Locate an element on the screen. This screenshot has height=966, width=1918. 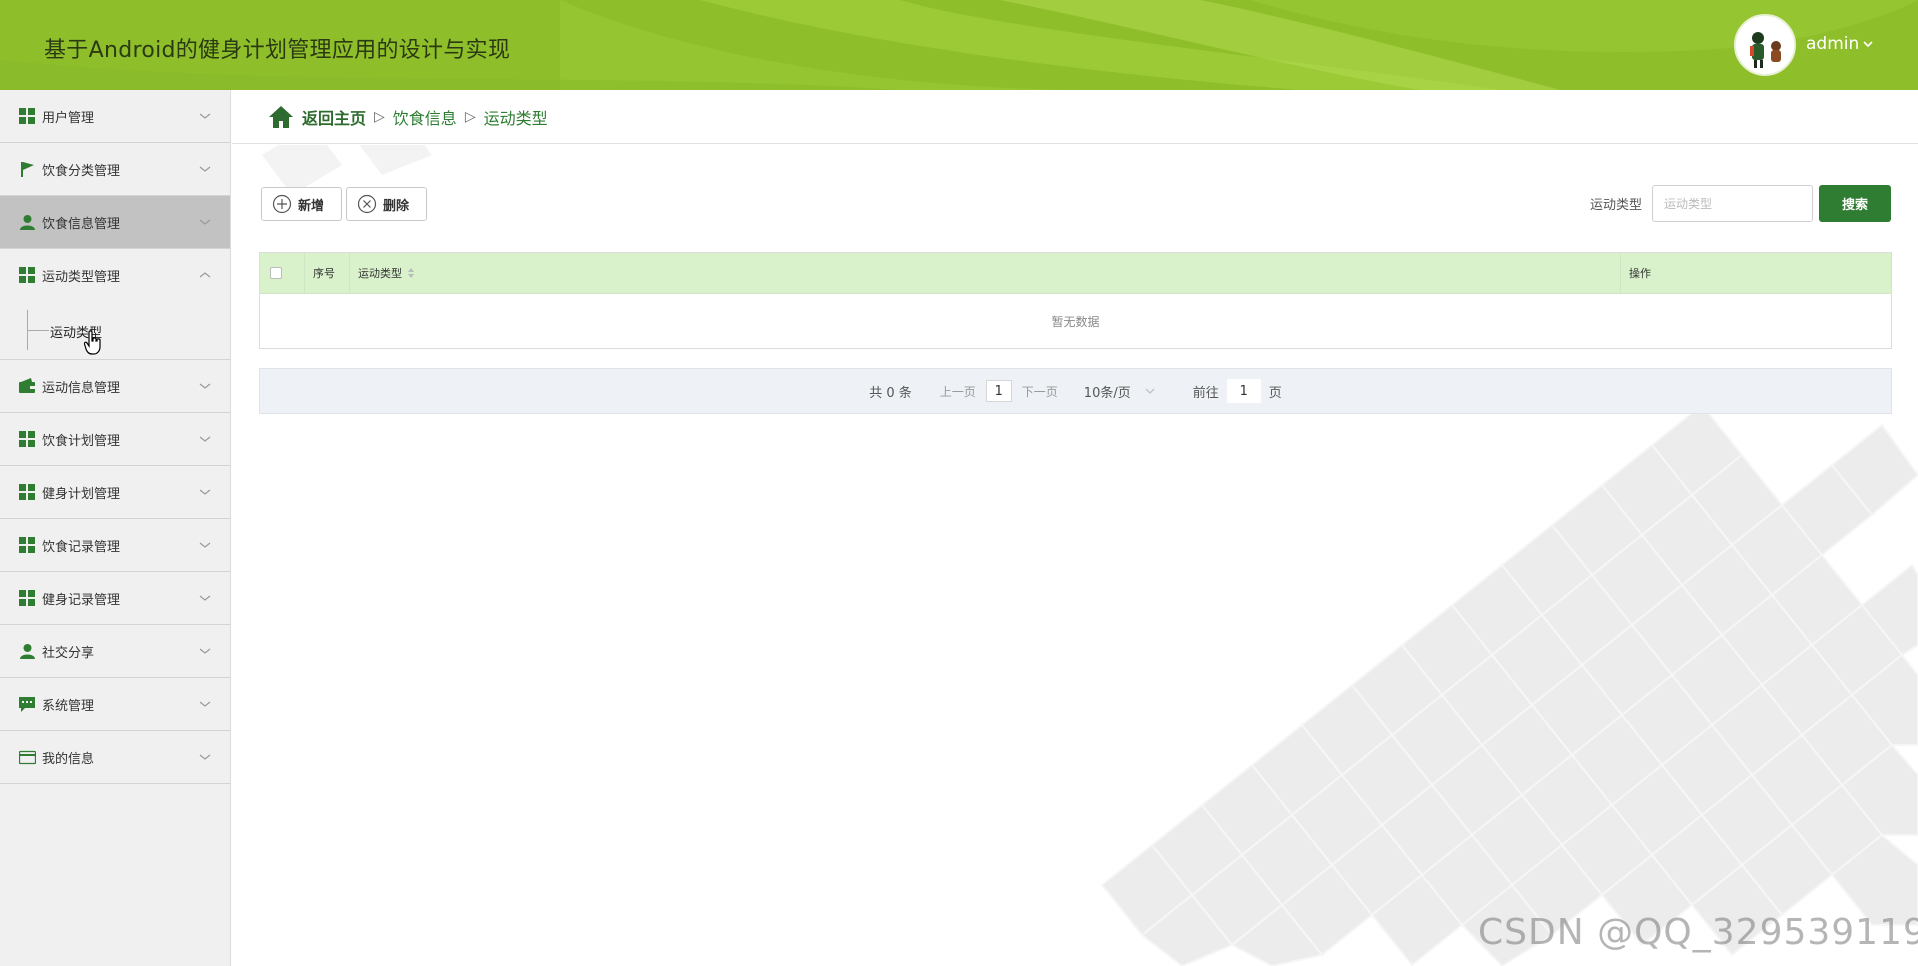
sidebar-item-label: 饮食信息管理 is located at coordinates (81, 224).